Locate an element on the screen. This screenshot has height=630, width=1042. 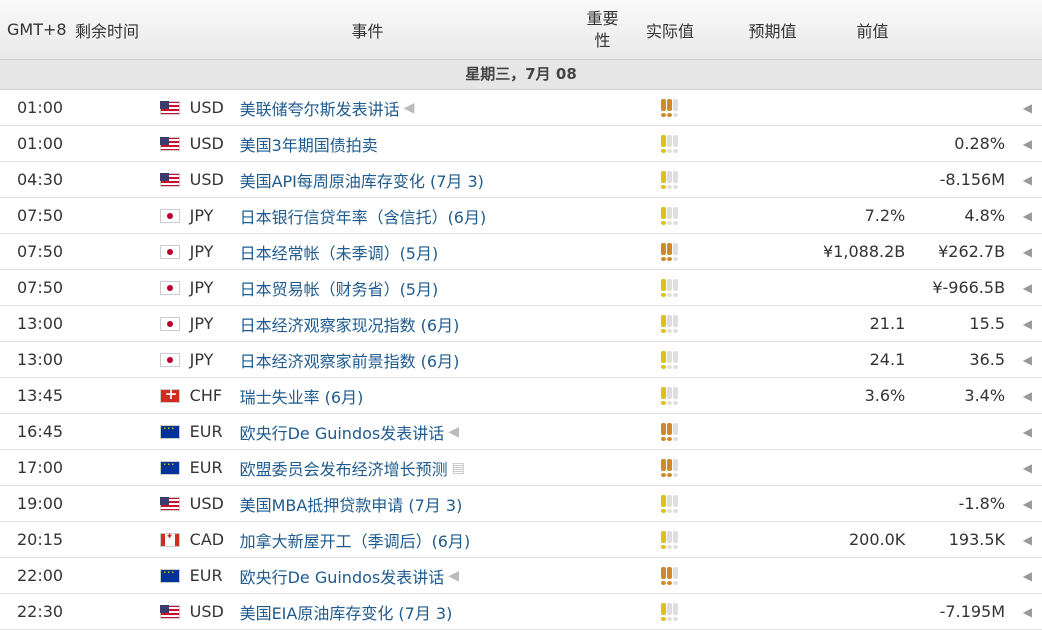
table-row: 13:00 JPY 日本经济观察家现况指数 (6月) 21.1 15.5 ◀ is located at coordinates (521, 324).